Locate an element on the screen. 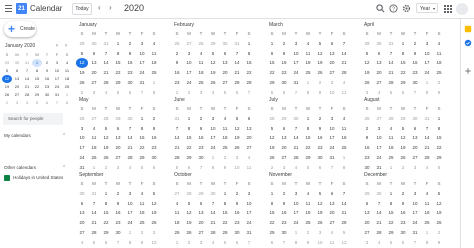 This screenshot has height=248, width=474. mini-day-cell: 16 is located at coordinates (47, 79).